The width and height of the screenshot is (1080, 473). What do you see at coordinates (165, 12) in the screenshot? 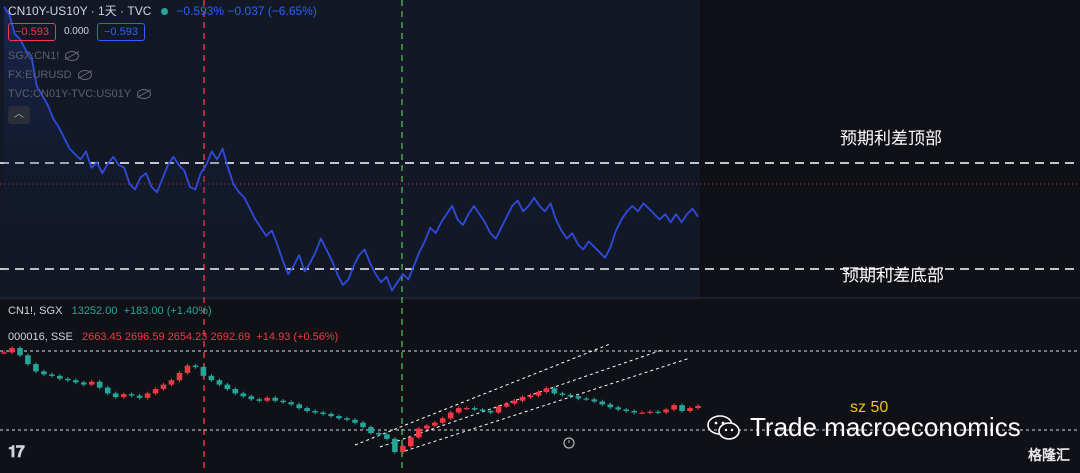
I see `market-status-icon` at bounding box center [165, 12].